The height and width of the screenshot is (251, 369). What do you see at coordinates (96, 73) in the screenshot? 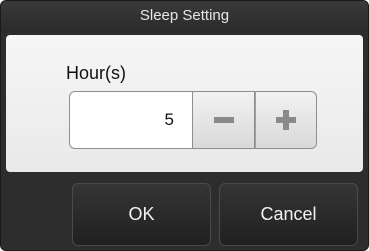
I see `hour-label: Hour(s)` at bounding box center [96, 73].